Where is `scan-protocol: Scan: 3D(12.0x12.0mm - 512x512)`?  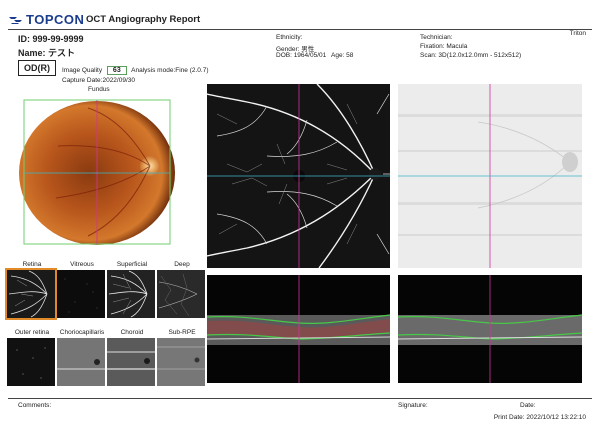
scan-protocol: Scan: 3D(12.0x12.0mm - 512x512) is located at coordinates (471, 55).